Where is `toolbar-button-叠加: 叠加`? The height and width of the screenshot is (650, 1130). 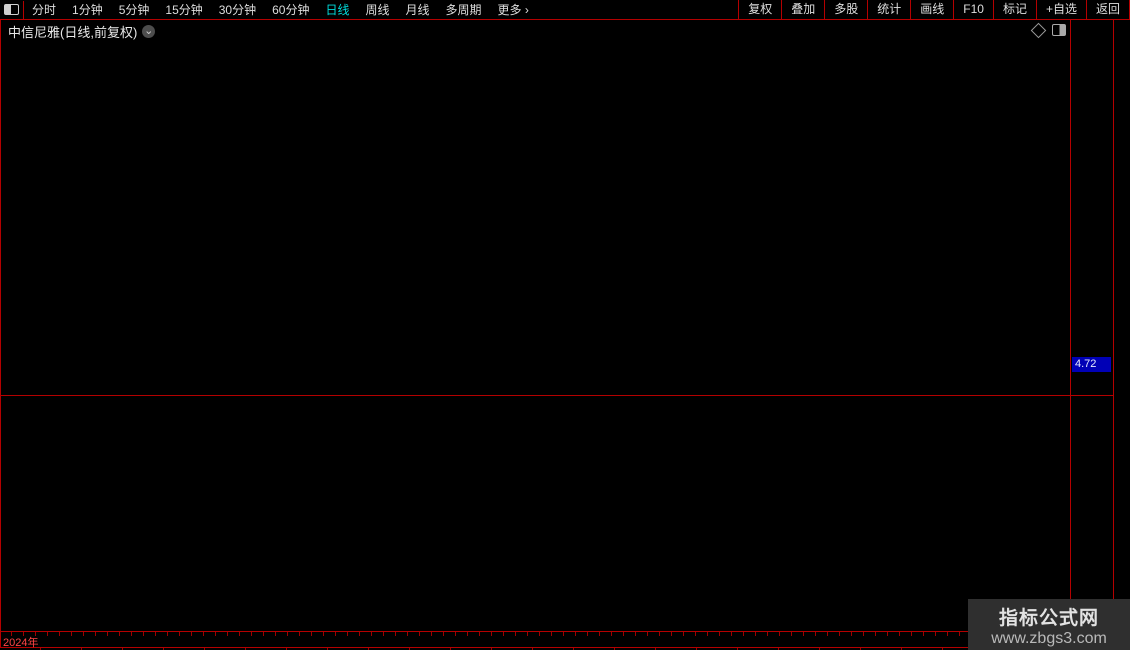 toolbar-button-叠加: 叠加 is located at coordinates (802, 9).